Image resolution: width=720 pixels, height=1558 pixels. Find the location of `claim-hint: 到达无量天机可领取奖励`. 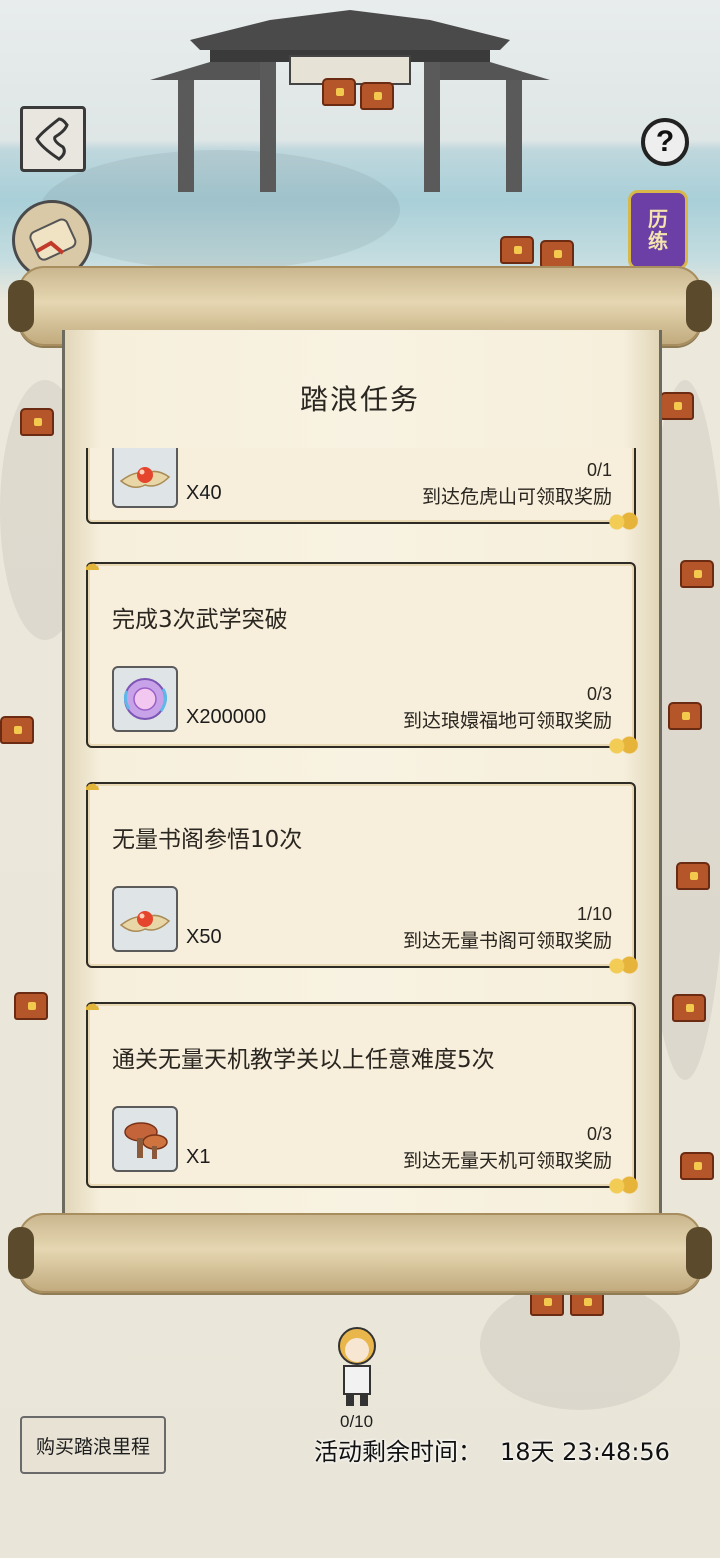

claim-hint: 到达无量天机可领取奖励 is located at coordinates (507, 1161).